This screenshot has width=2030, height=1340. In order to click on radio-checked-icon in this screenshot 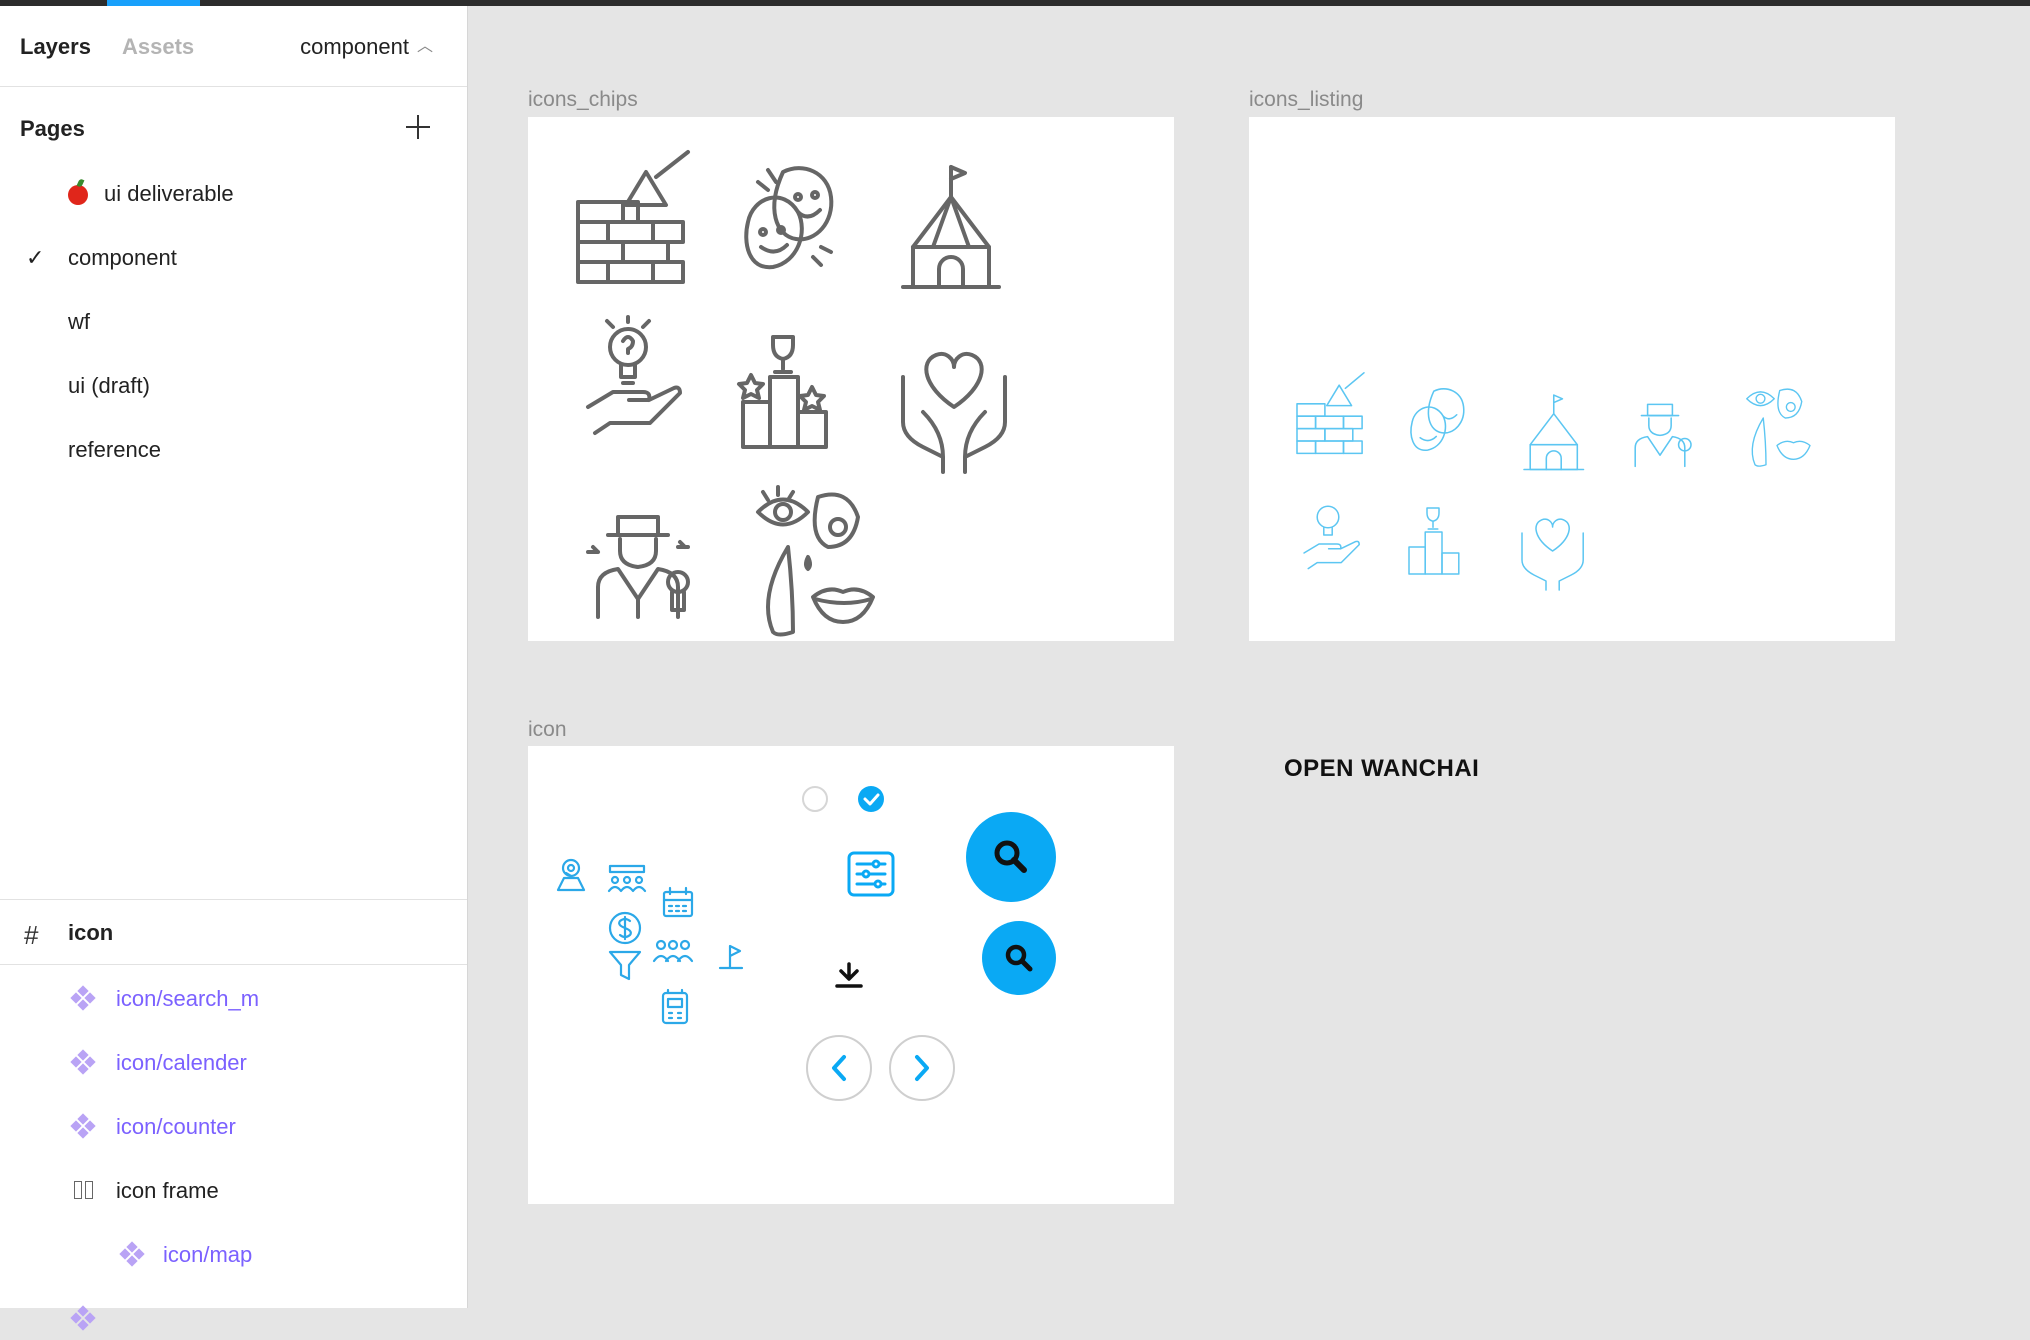, I will do `click(871, 799)`.